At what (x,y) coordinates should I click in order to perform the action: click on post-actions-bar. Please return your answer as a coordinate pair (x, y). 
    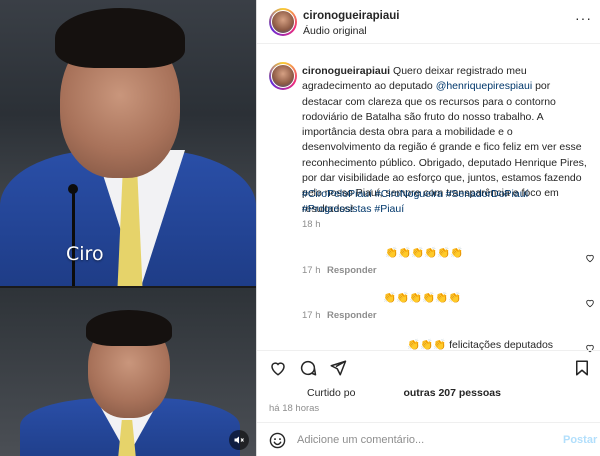
    Looking at the image, I should click on (428, 370).